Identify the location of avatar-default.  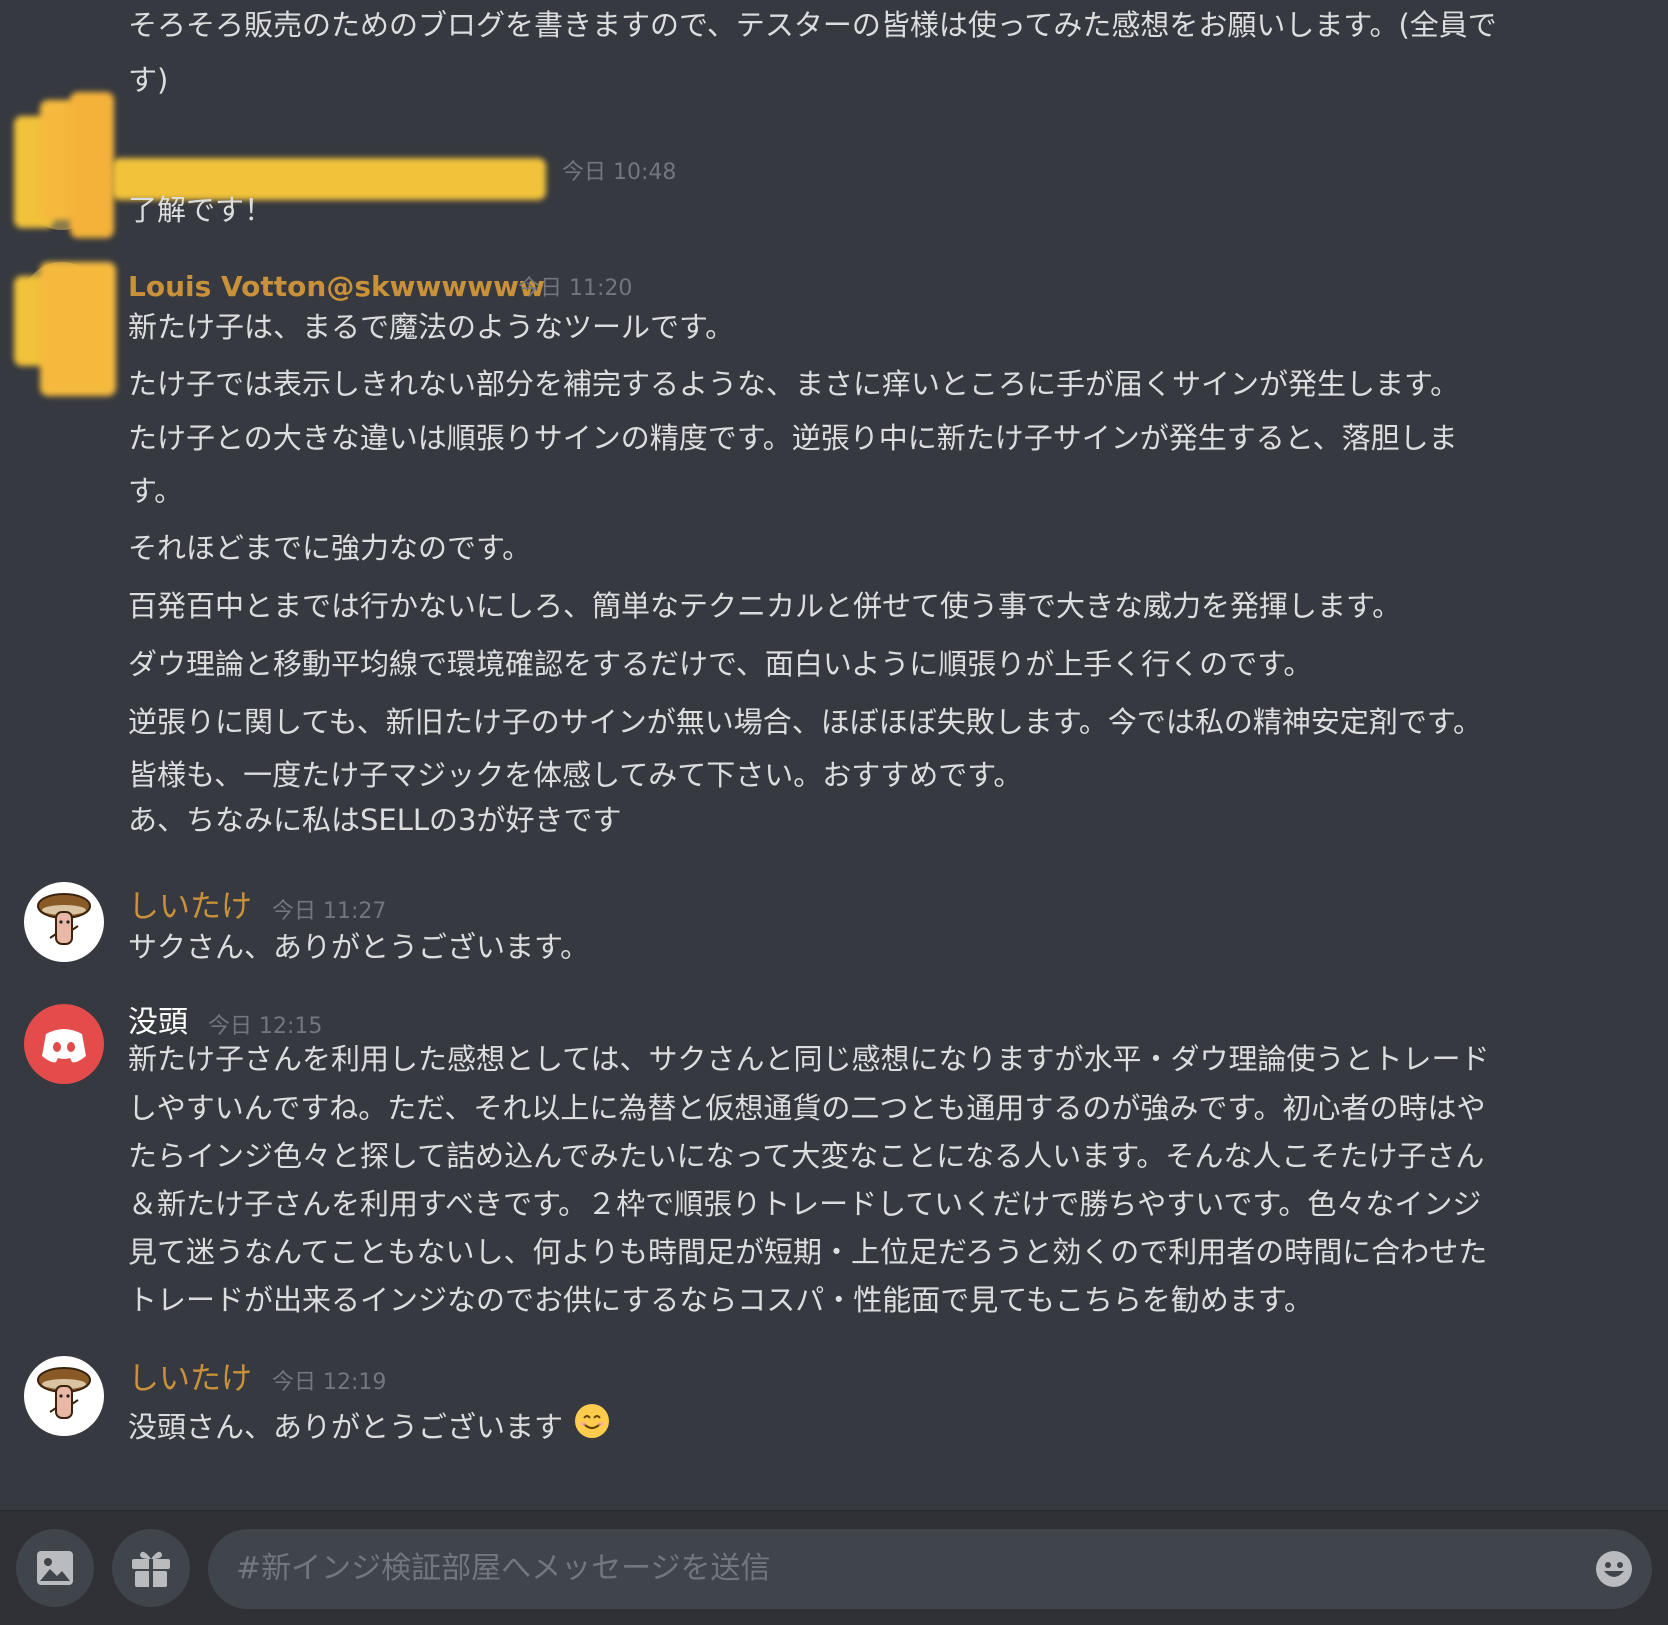
(64, 1044).